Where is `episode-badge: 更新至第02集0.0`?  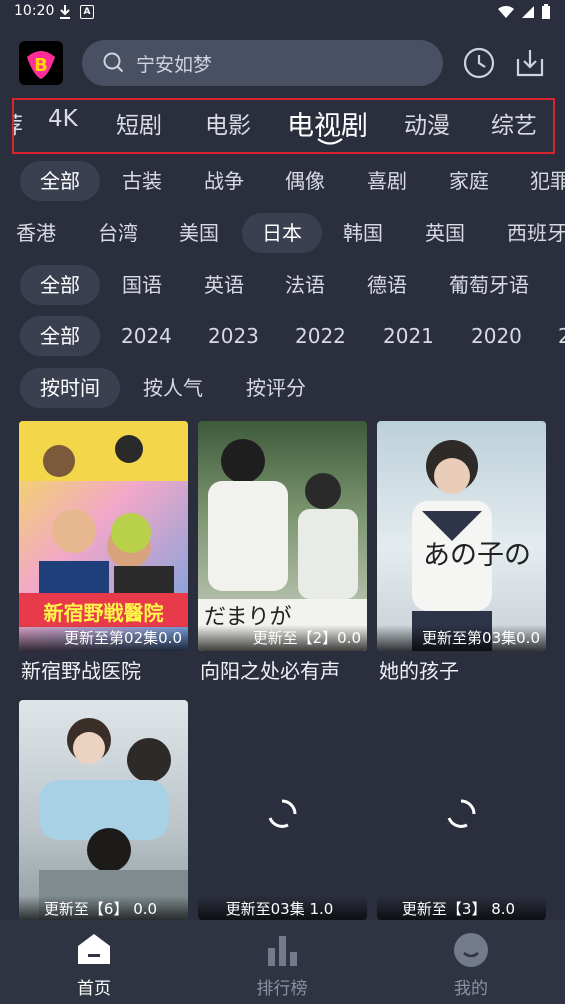
episode-badge: 更新至第02集0.0 is located at coordinates (103, 638).